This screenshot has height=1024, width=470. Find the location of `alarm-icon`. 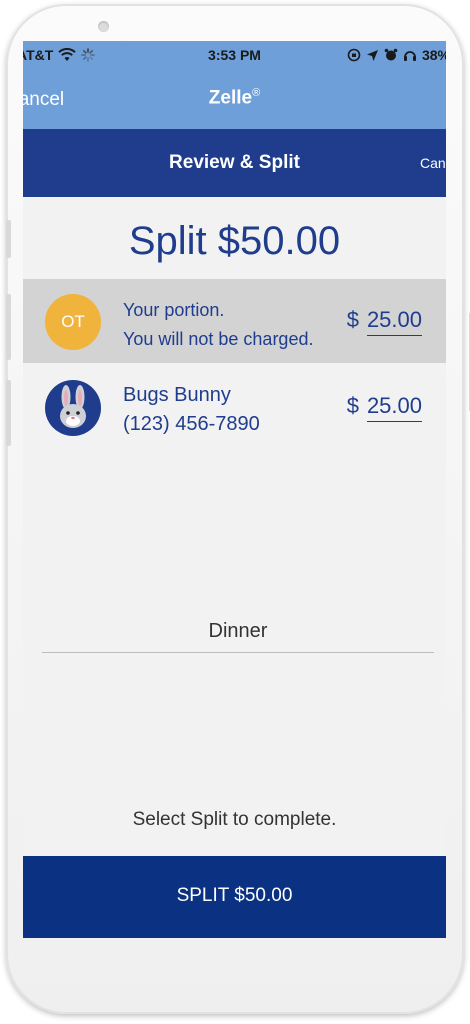

alarm-icon is located at coordinates (391, 55).